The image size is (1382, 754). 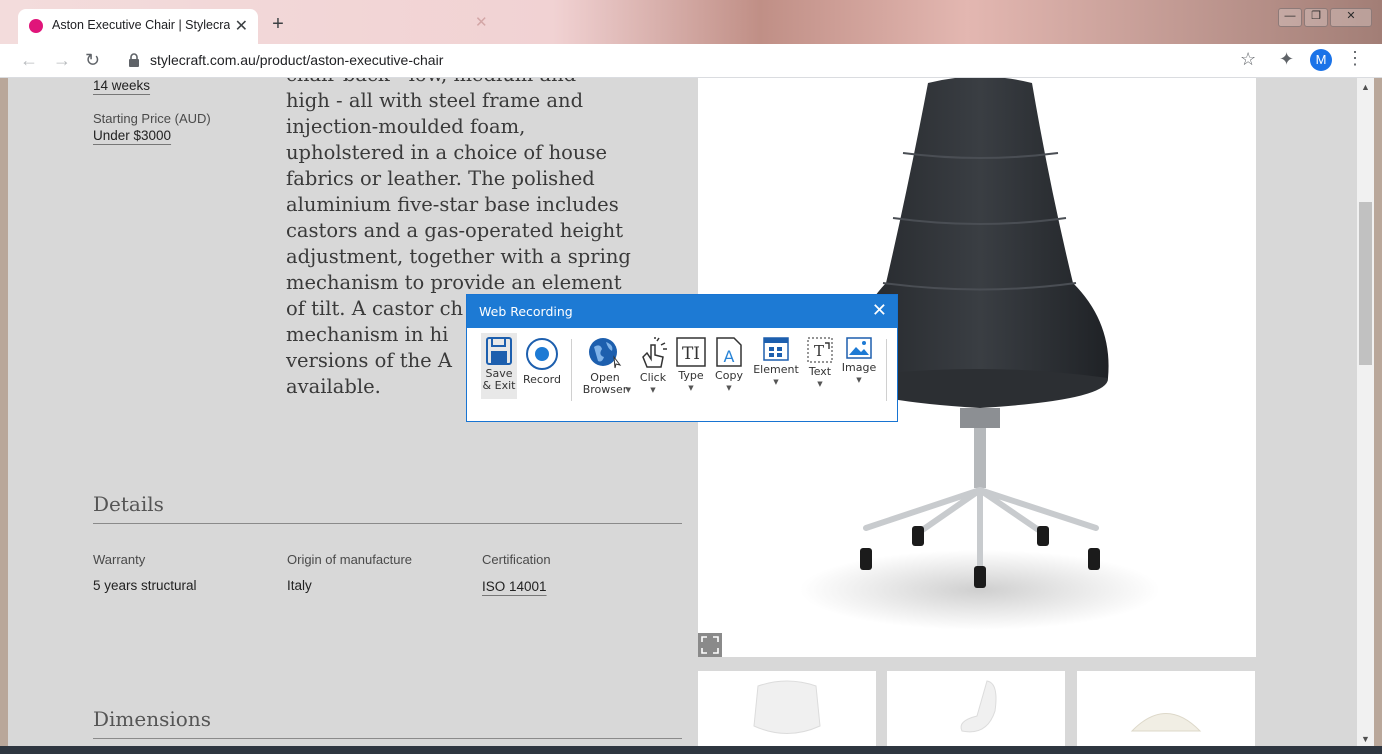 I want to click on save-exit-button: Save & Exit, so click(x=499, y=364).